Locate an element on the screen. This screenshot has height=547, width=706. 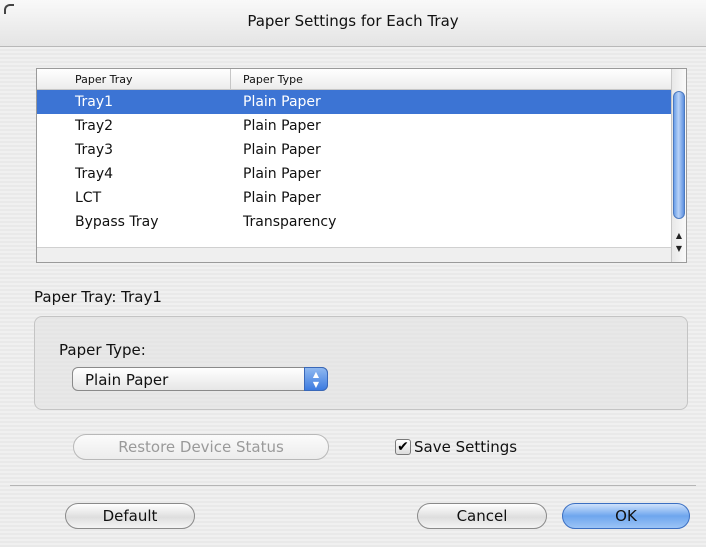
table-header: Paper Tray Paper Type is located at coordinates (354, 79).